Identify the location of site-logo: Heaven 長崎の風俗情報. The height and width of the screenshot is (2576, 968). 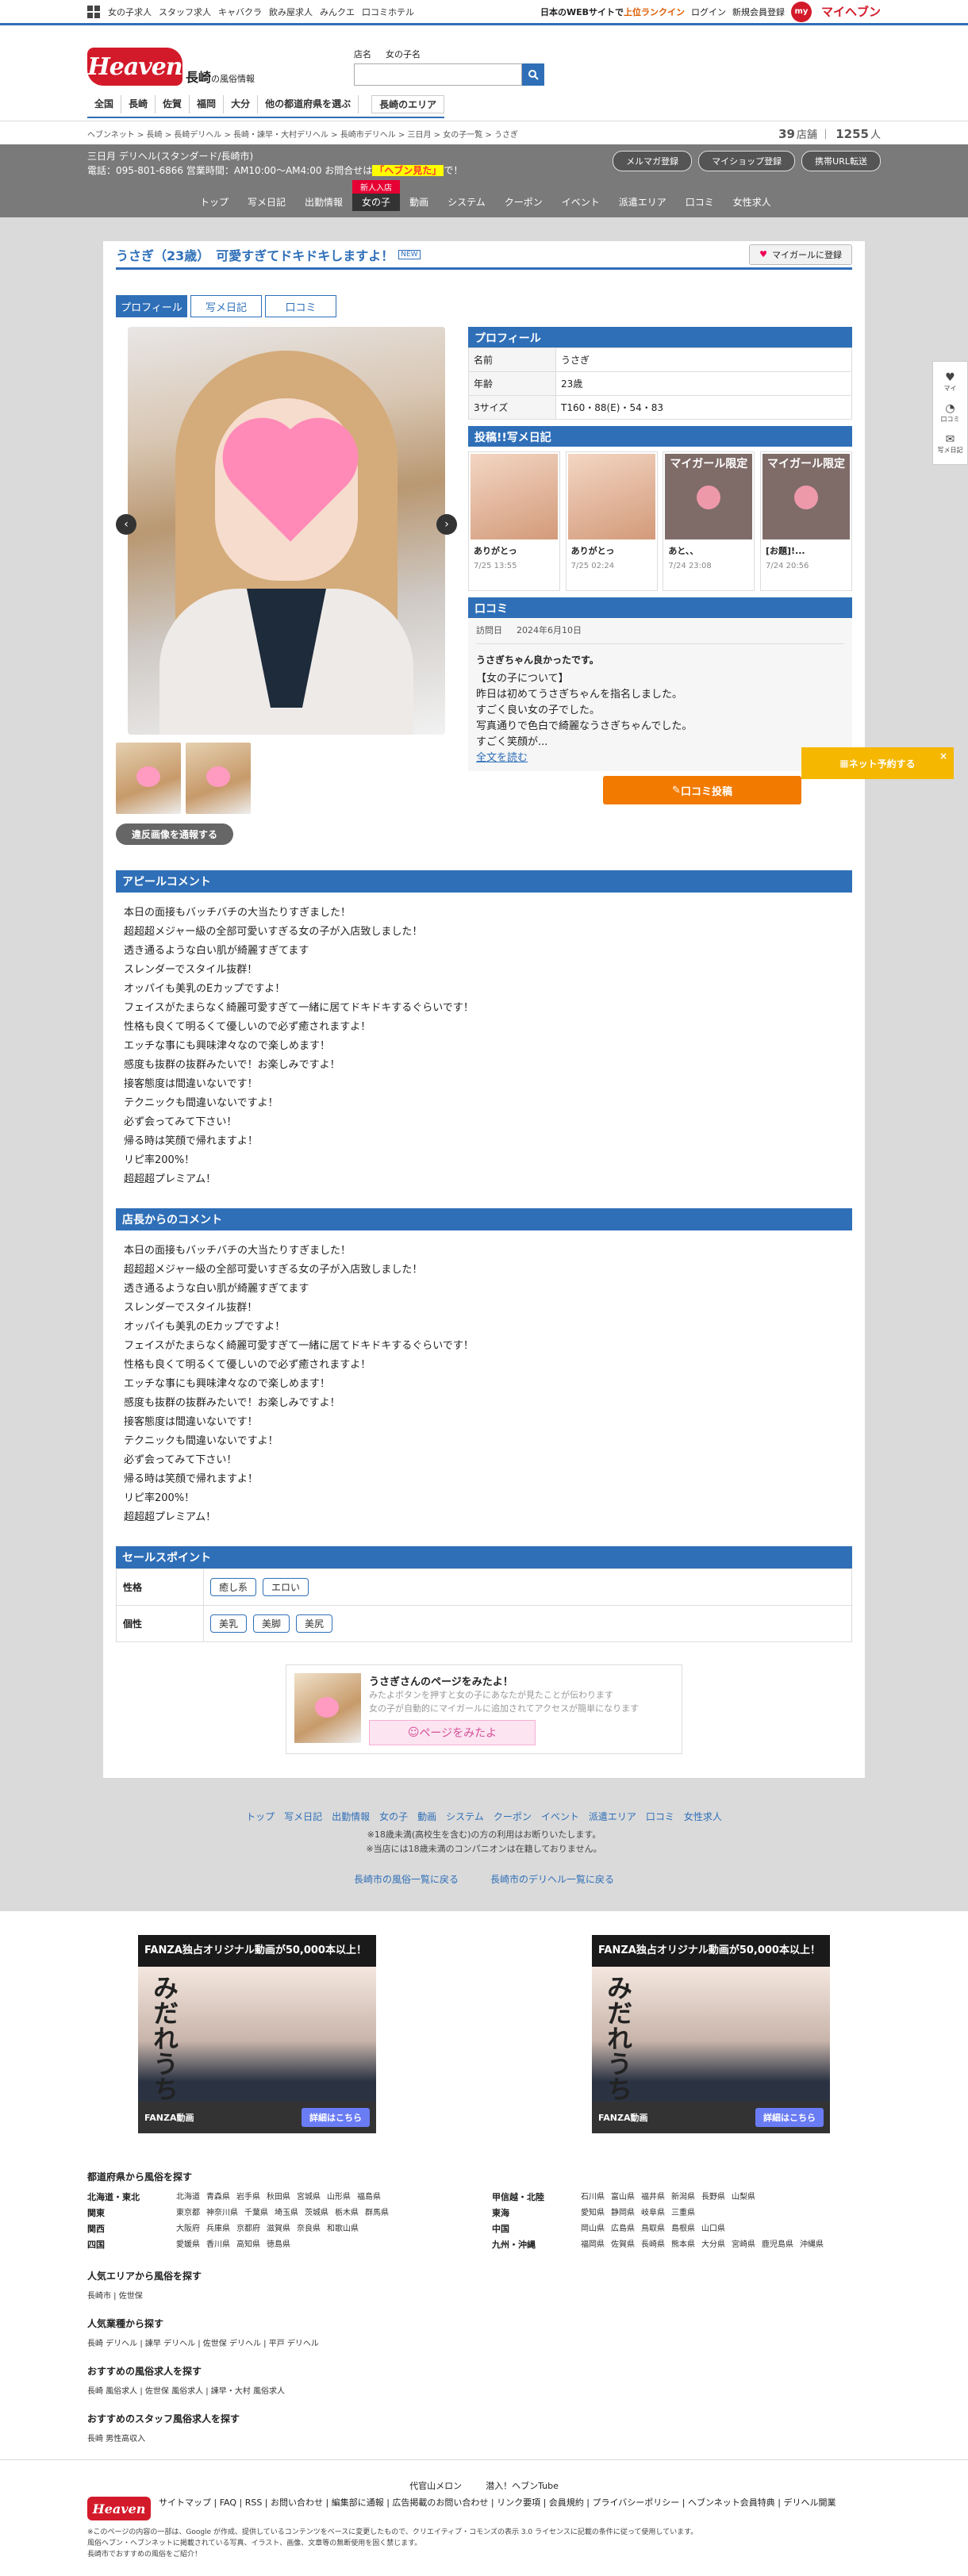
(171, 67).